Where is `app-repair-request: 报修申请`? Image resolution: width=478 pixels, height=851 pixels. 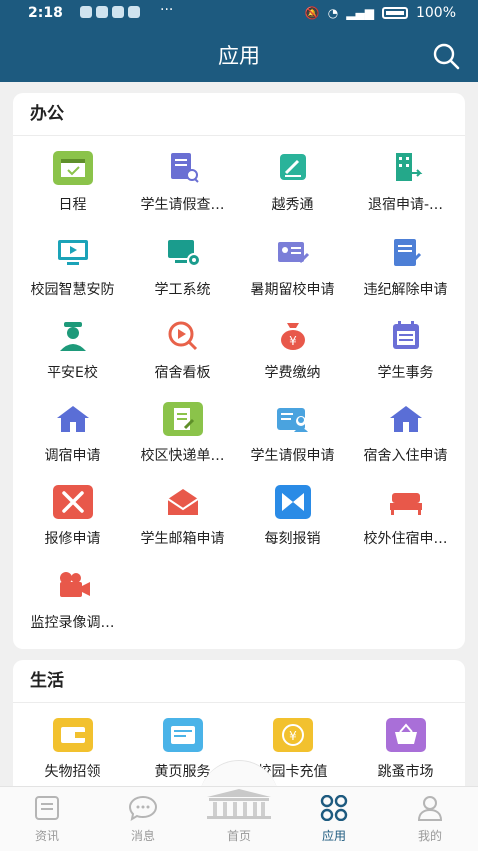
app-repair-request: 报修申请 is located at coordinates (72, 516).